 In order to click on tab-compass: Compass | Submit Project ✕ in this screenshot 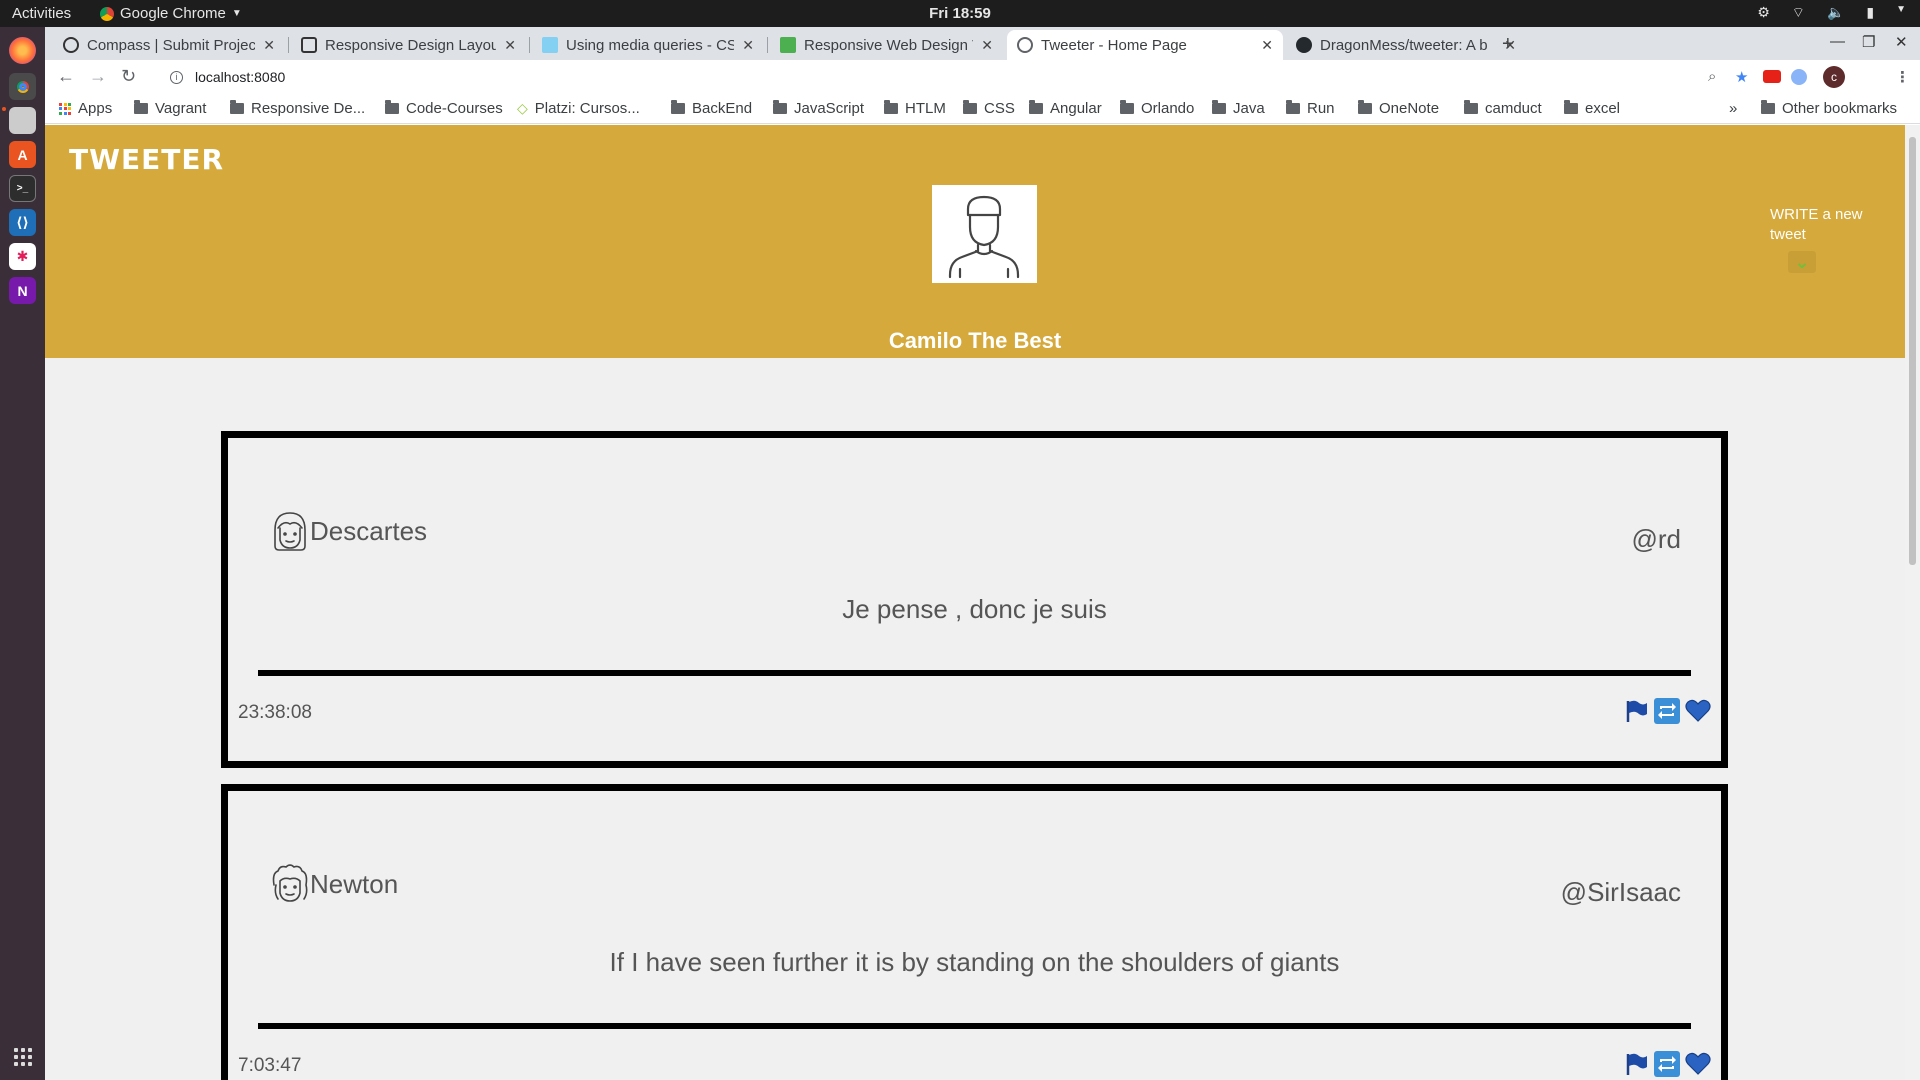, I will do `click(169, 45)`.